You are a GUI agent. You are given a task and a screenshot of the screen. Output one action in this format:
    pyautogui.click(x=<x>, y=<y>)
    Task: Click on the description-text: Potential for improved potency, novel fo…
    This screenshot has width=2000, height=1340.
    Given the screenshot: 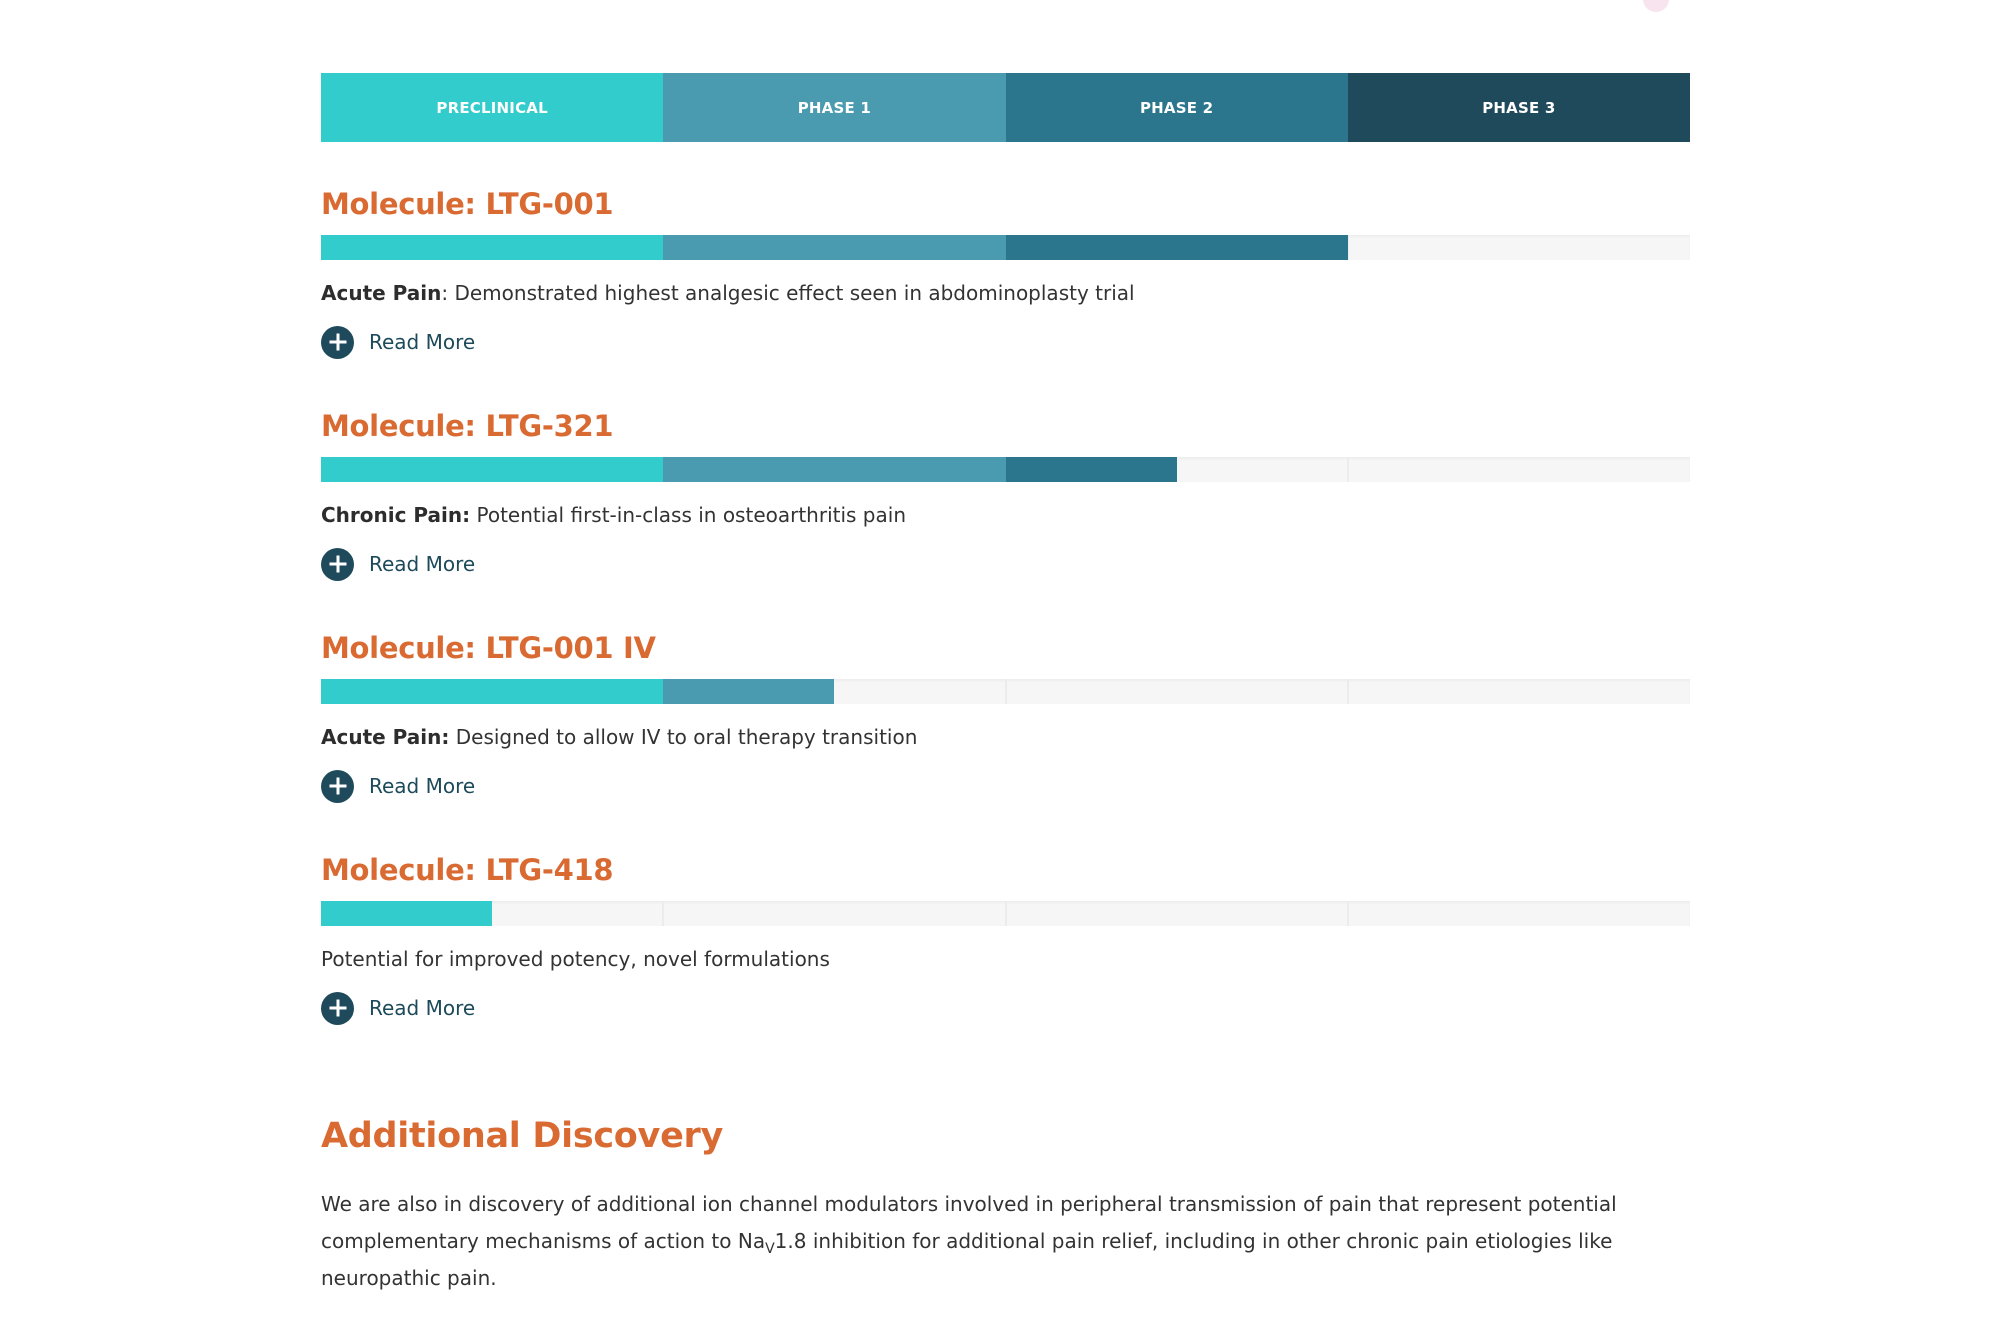 What is the action you would take?
    pyautogui.click(x=575, y=959)
    